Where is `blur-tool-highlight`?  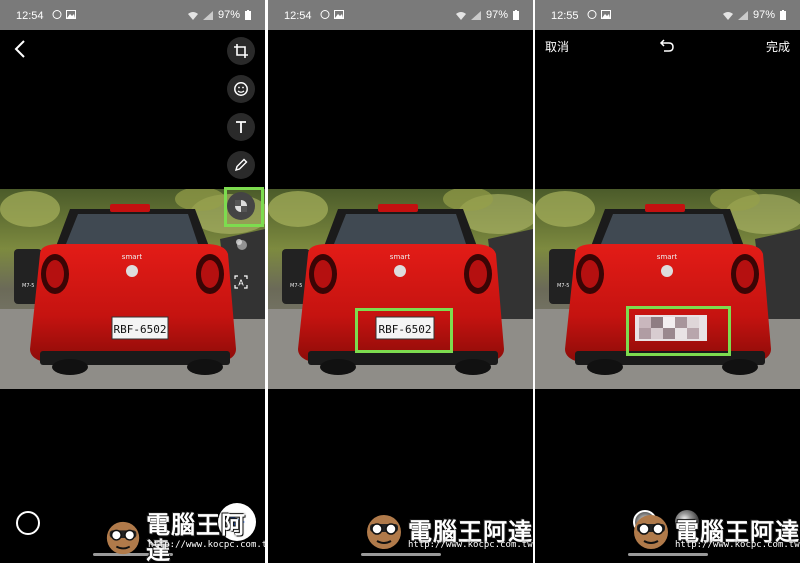
blur-tool-highlight is located at coordinates (244, 207).